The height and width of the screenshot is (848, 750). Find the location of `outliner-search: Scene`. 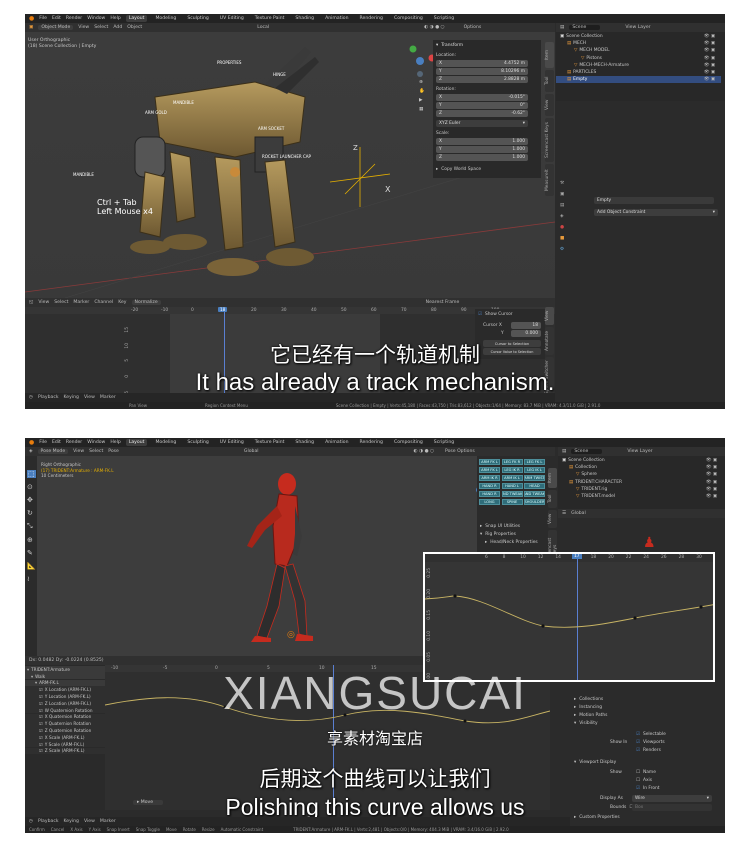

outliner-search: Scene is located at coordinates (585, 27).